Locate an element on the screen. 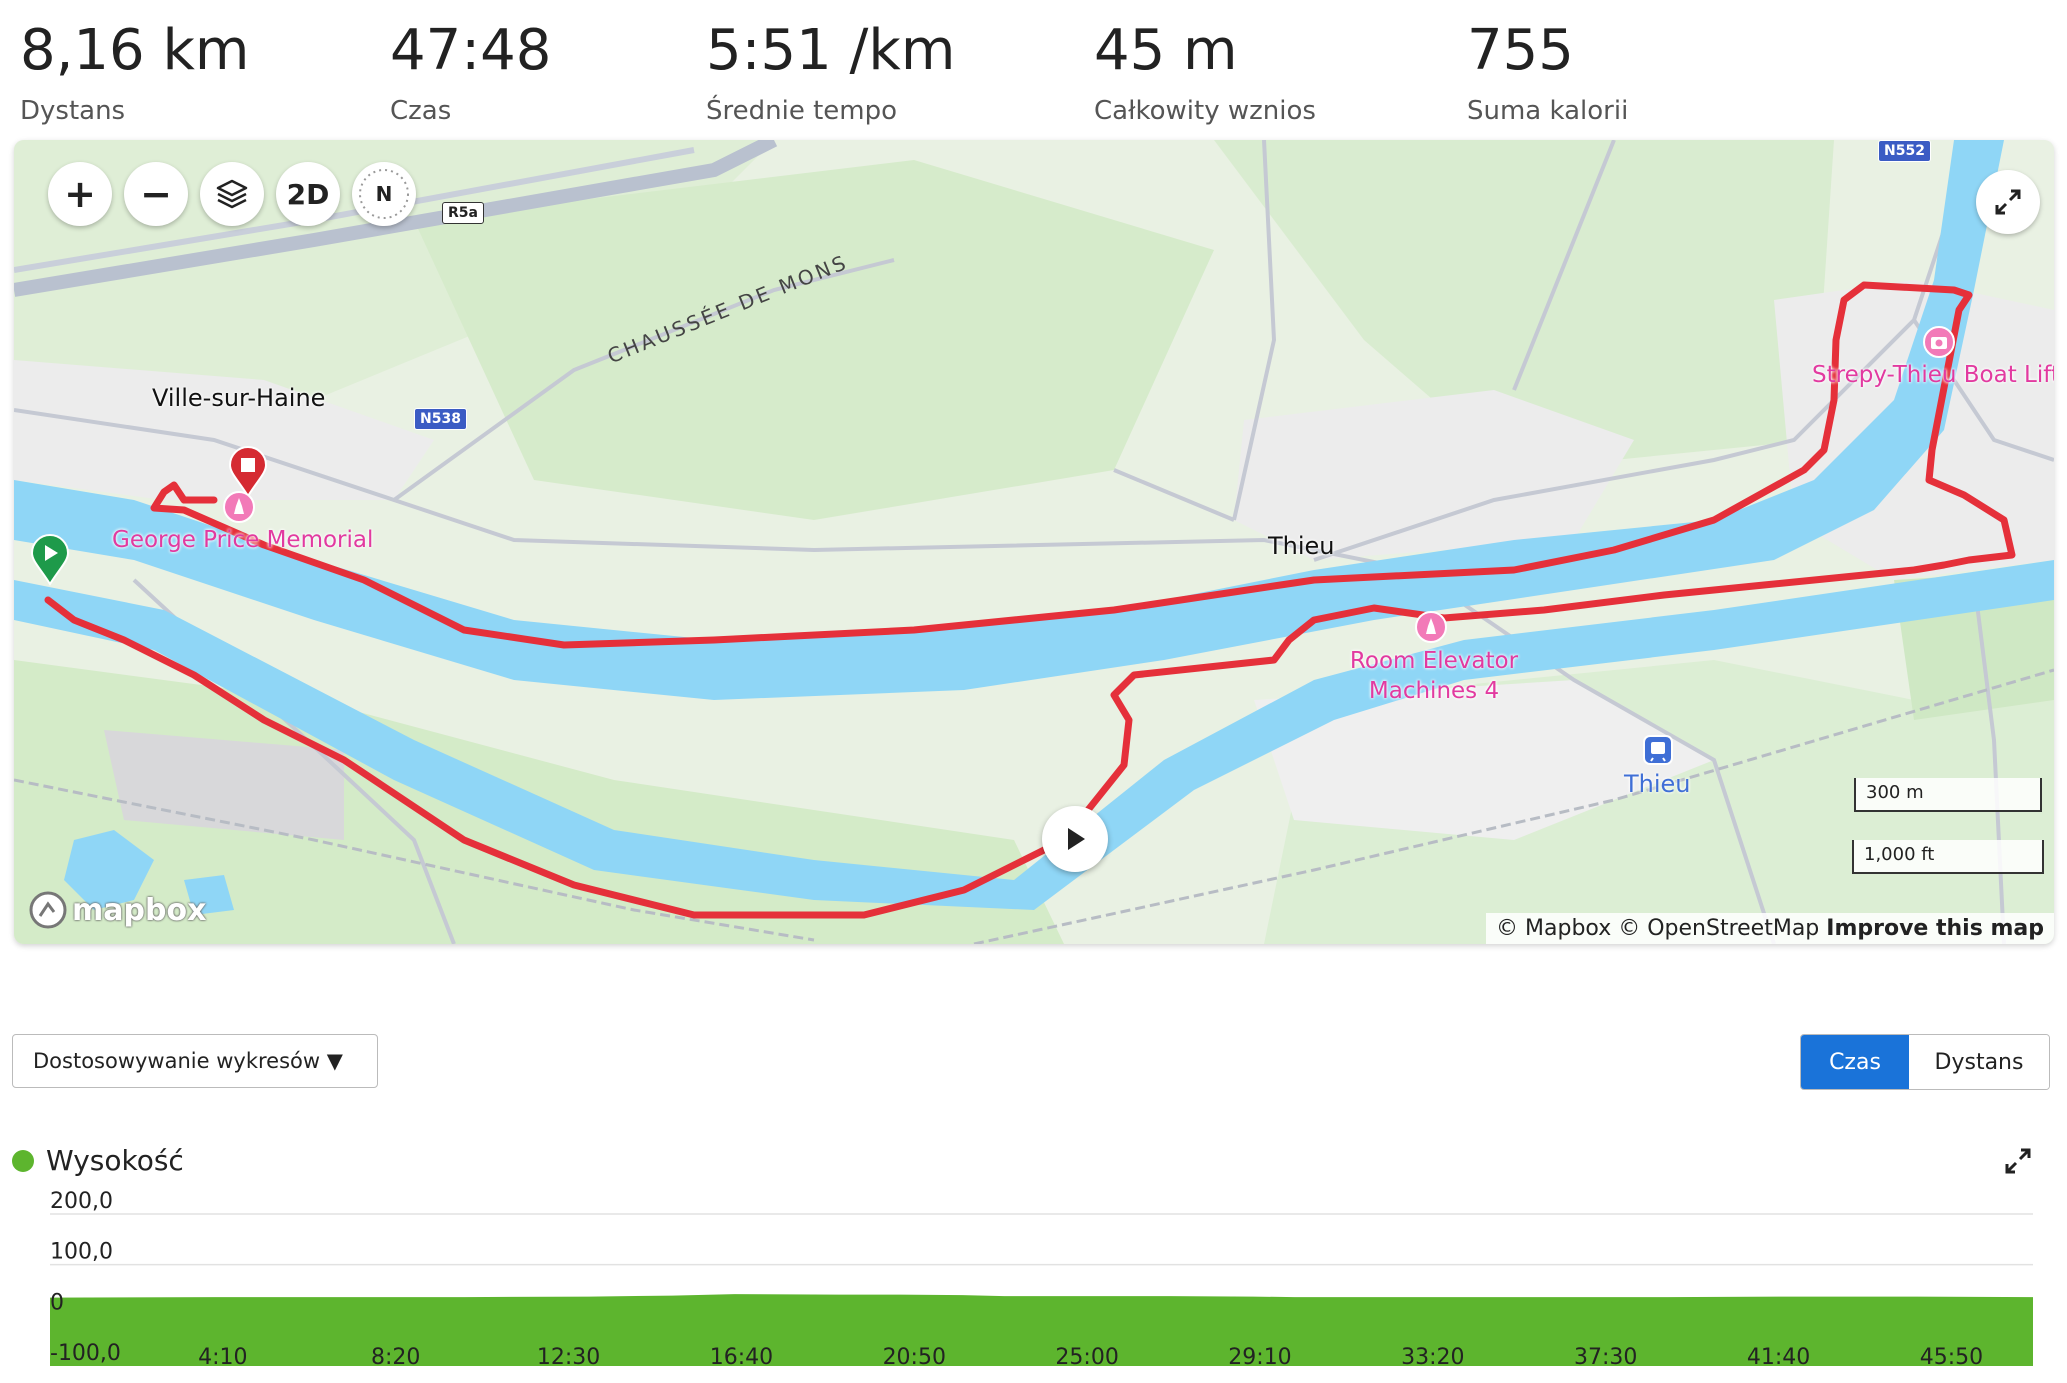 Image resolution: width=2067 pixels, height=1383 pixels. y-tick-label: 200,0 is located at coordinates (81, 1202).